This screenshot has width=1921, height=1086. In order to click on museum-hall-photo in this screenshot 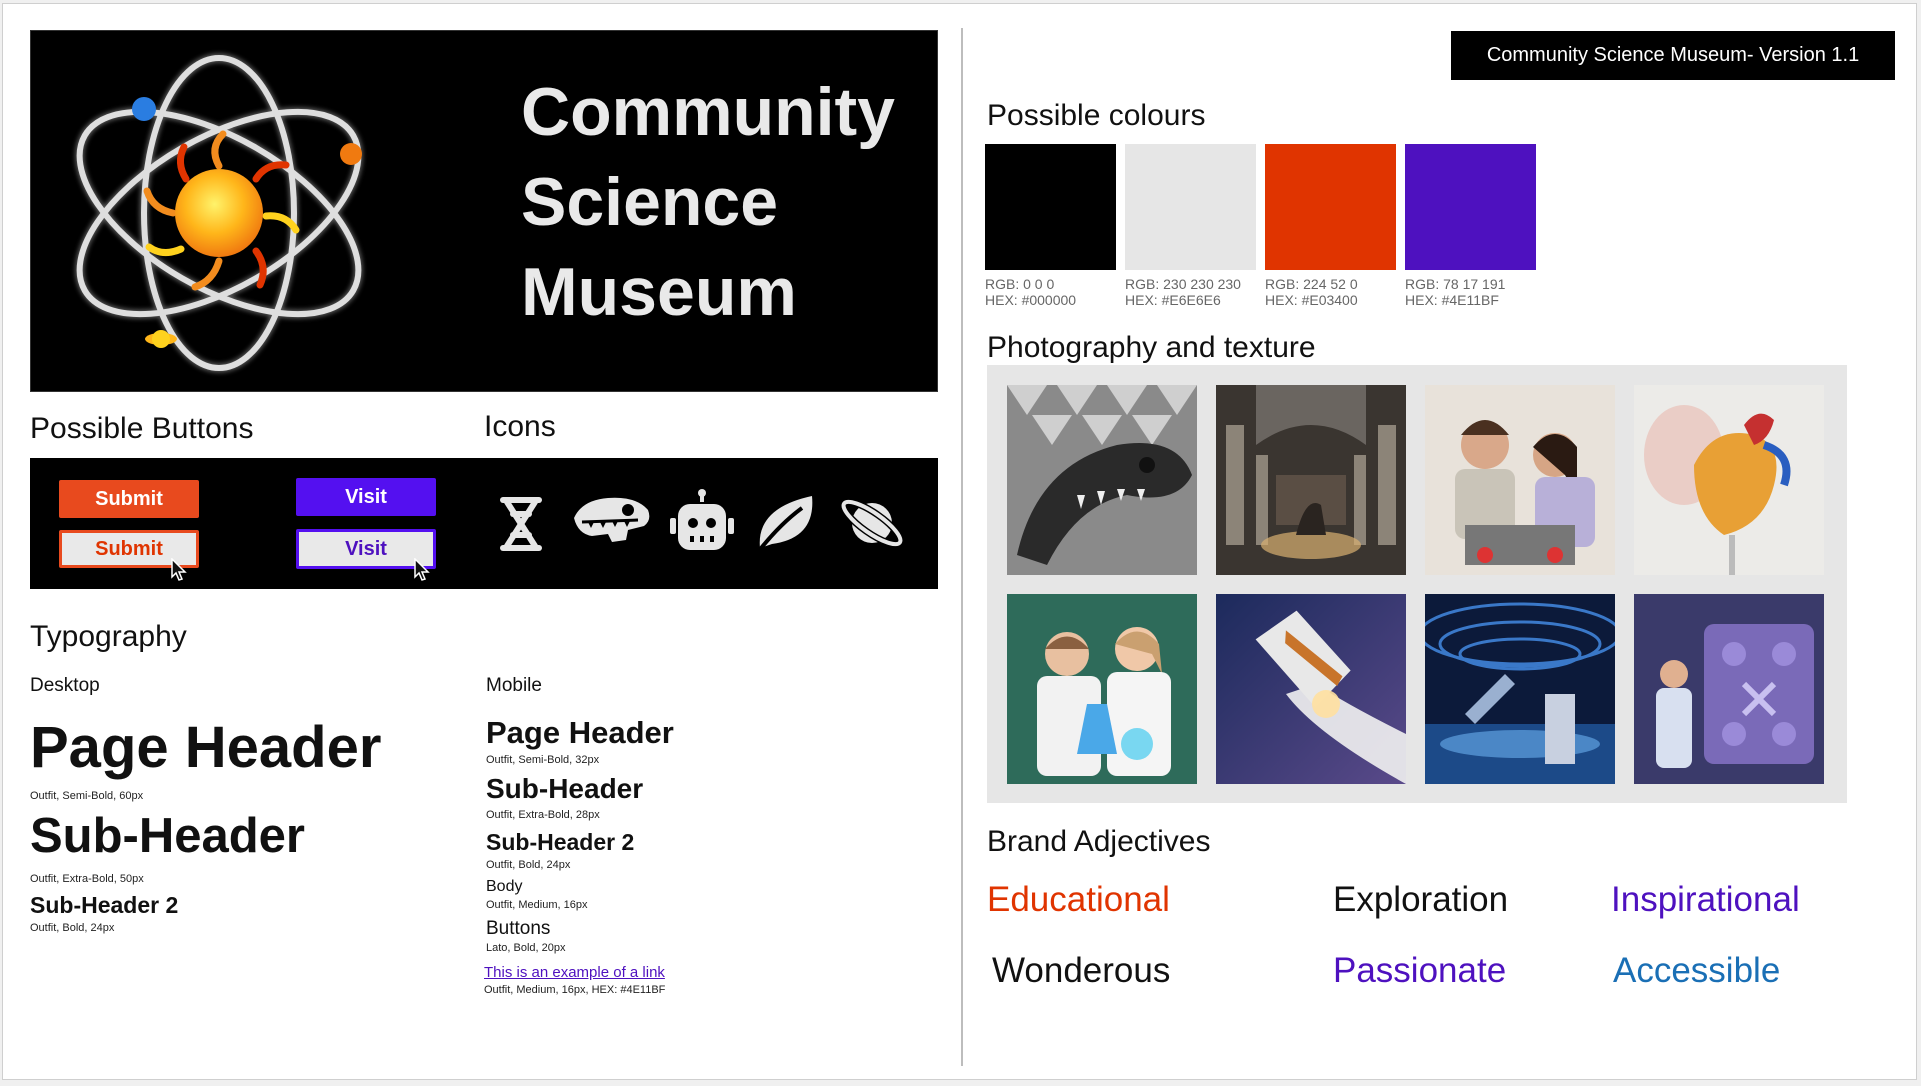, I will do `click(1311, 480)`.